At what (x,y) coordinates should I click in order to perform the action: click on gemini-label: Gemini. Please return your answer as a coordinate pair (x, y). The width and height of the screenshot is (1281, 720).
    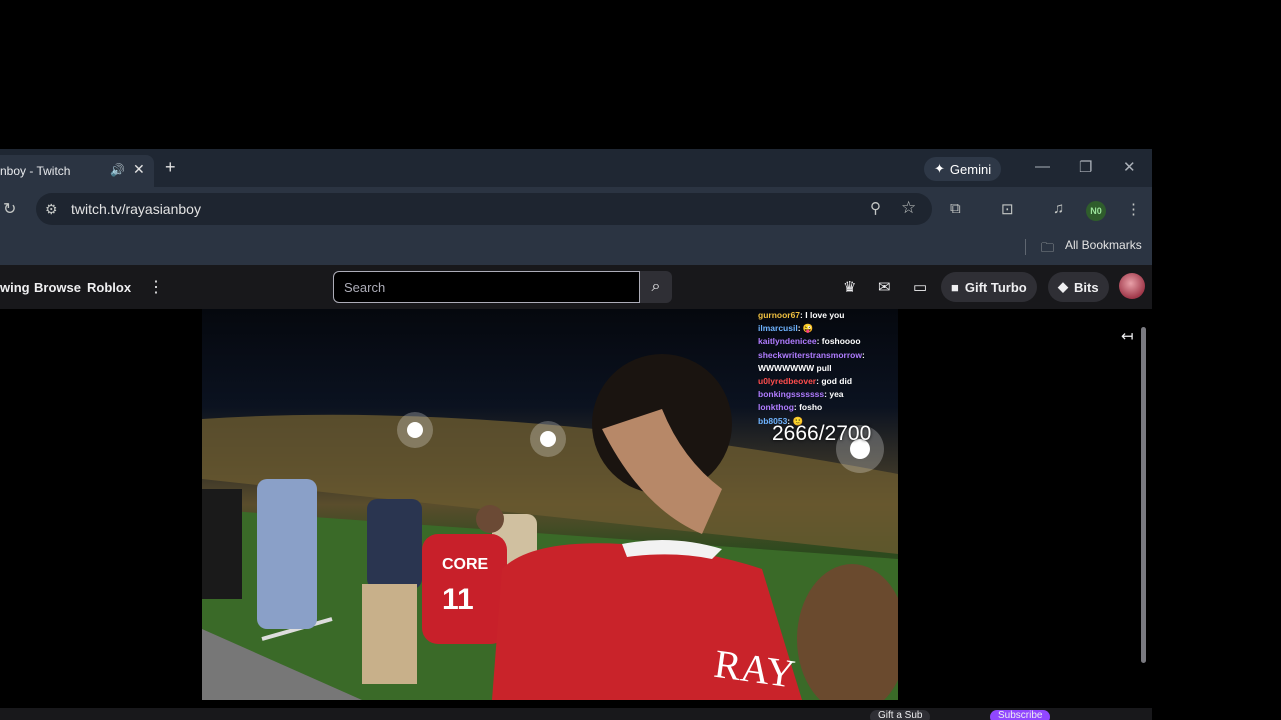
    Looking at the image, I should click on (970, 169).